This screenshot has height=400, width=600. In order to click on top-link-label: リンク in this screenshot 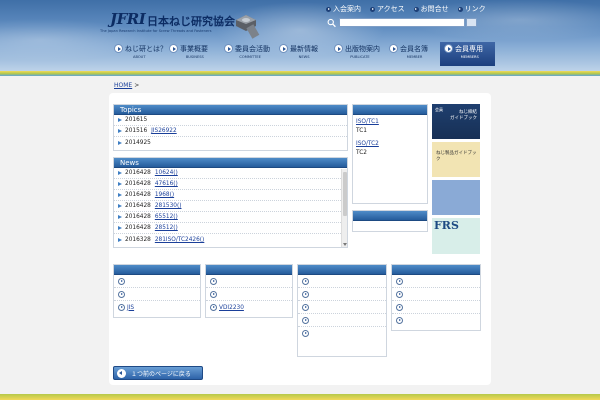, I will do `click(475, 9)`.